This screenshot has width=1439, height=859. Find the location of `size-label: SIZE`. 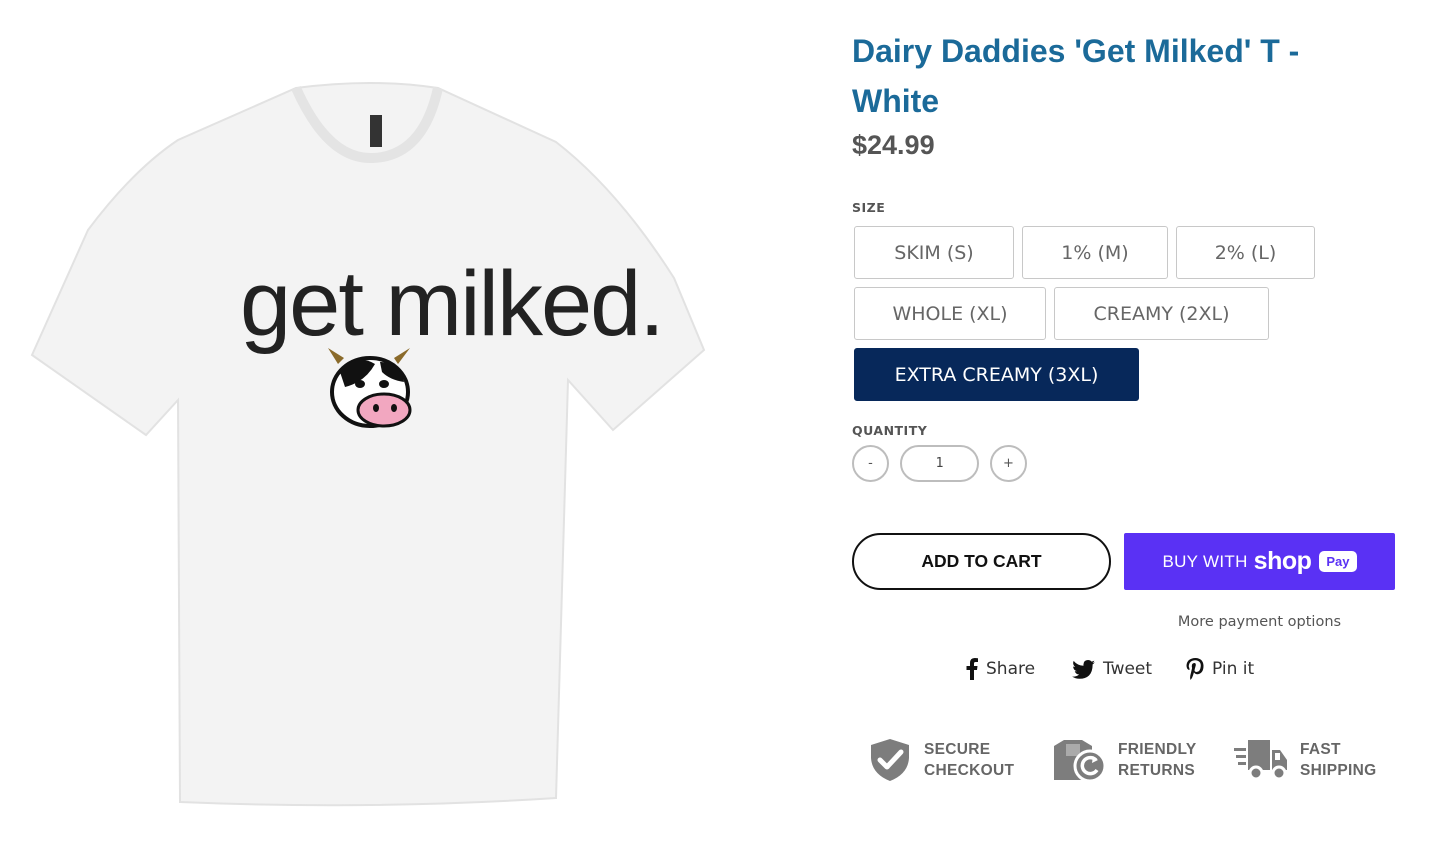

size-label: SIZE is located at coordinates (869, 207).